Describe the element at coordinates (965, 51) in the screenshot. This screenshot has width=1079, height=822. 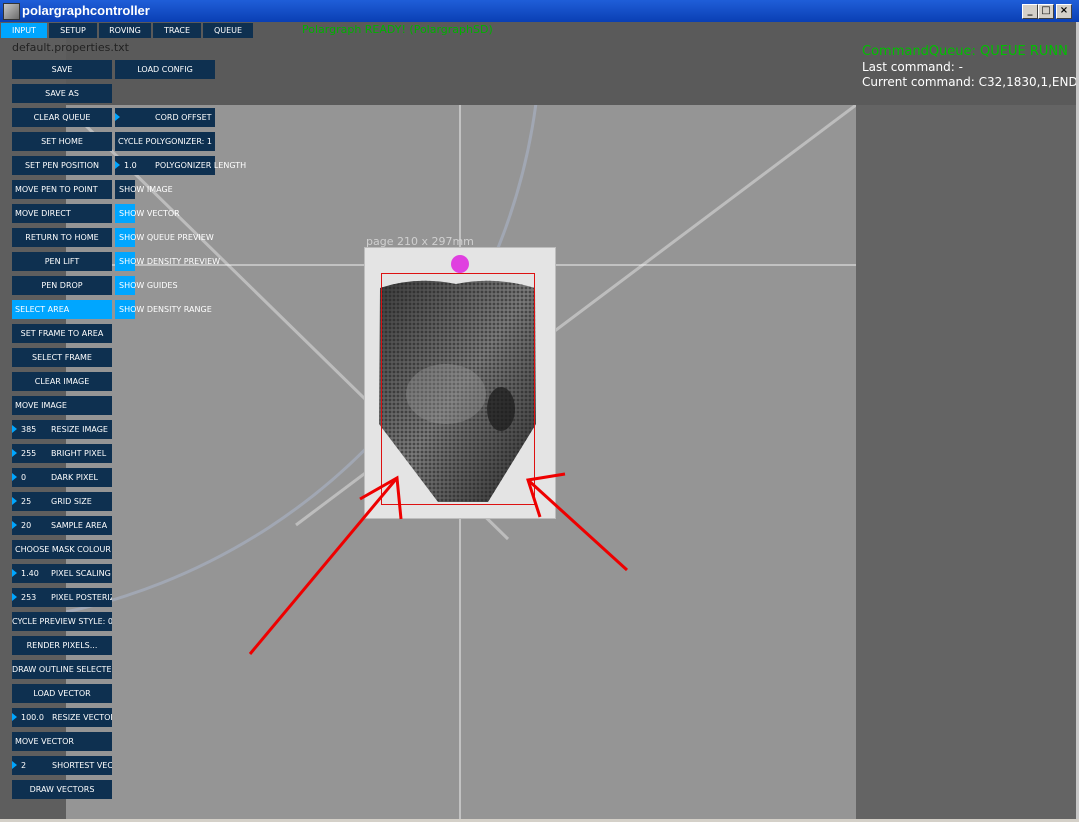
I see `command-queue-status: CommandQueue: QUEUE RUNN` at that location.